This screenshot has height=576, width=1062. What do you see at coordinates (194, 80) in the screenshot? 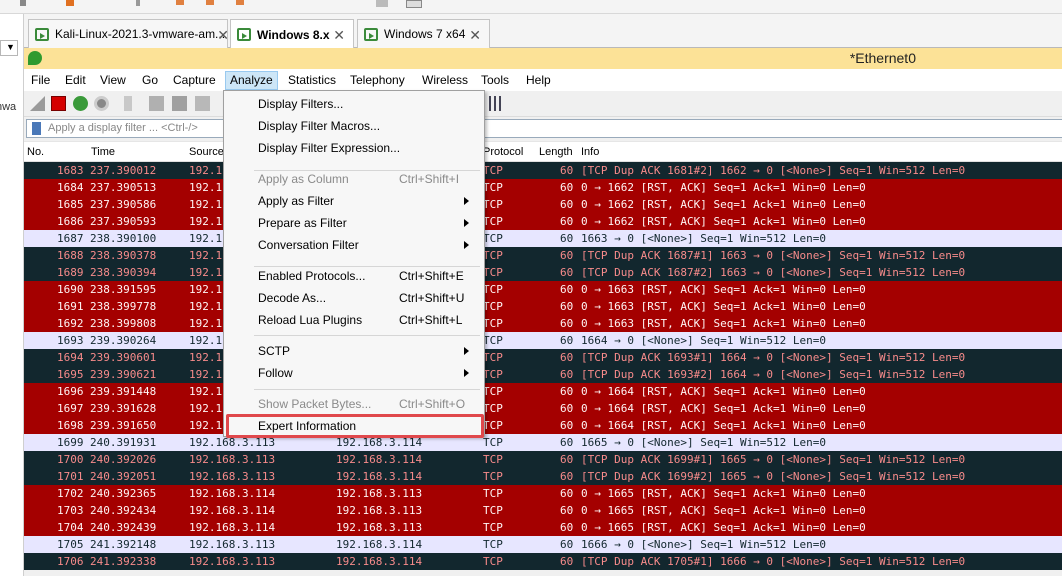
I see `menu-capture: Capture` at bounding box center [194, 80].